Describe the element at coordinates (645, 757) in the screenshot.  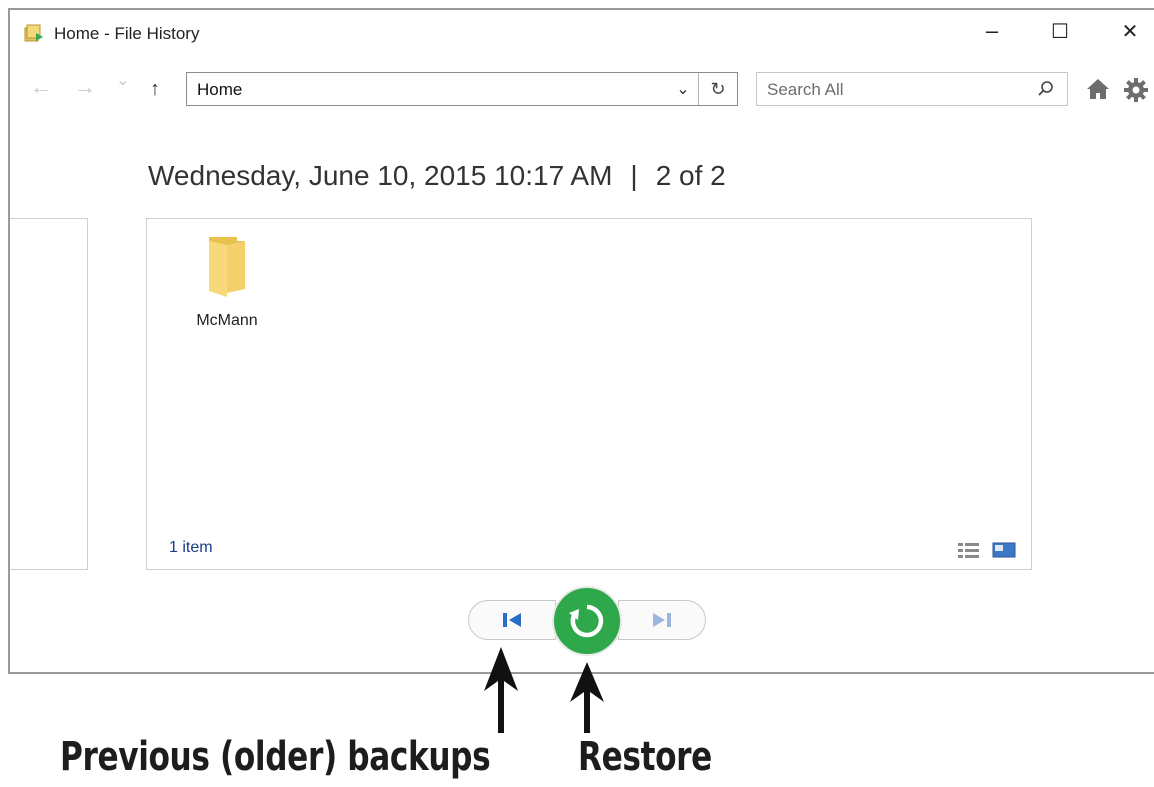
I see `restore-label: Restore` at that location.